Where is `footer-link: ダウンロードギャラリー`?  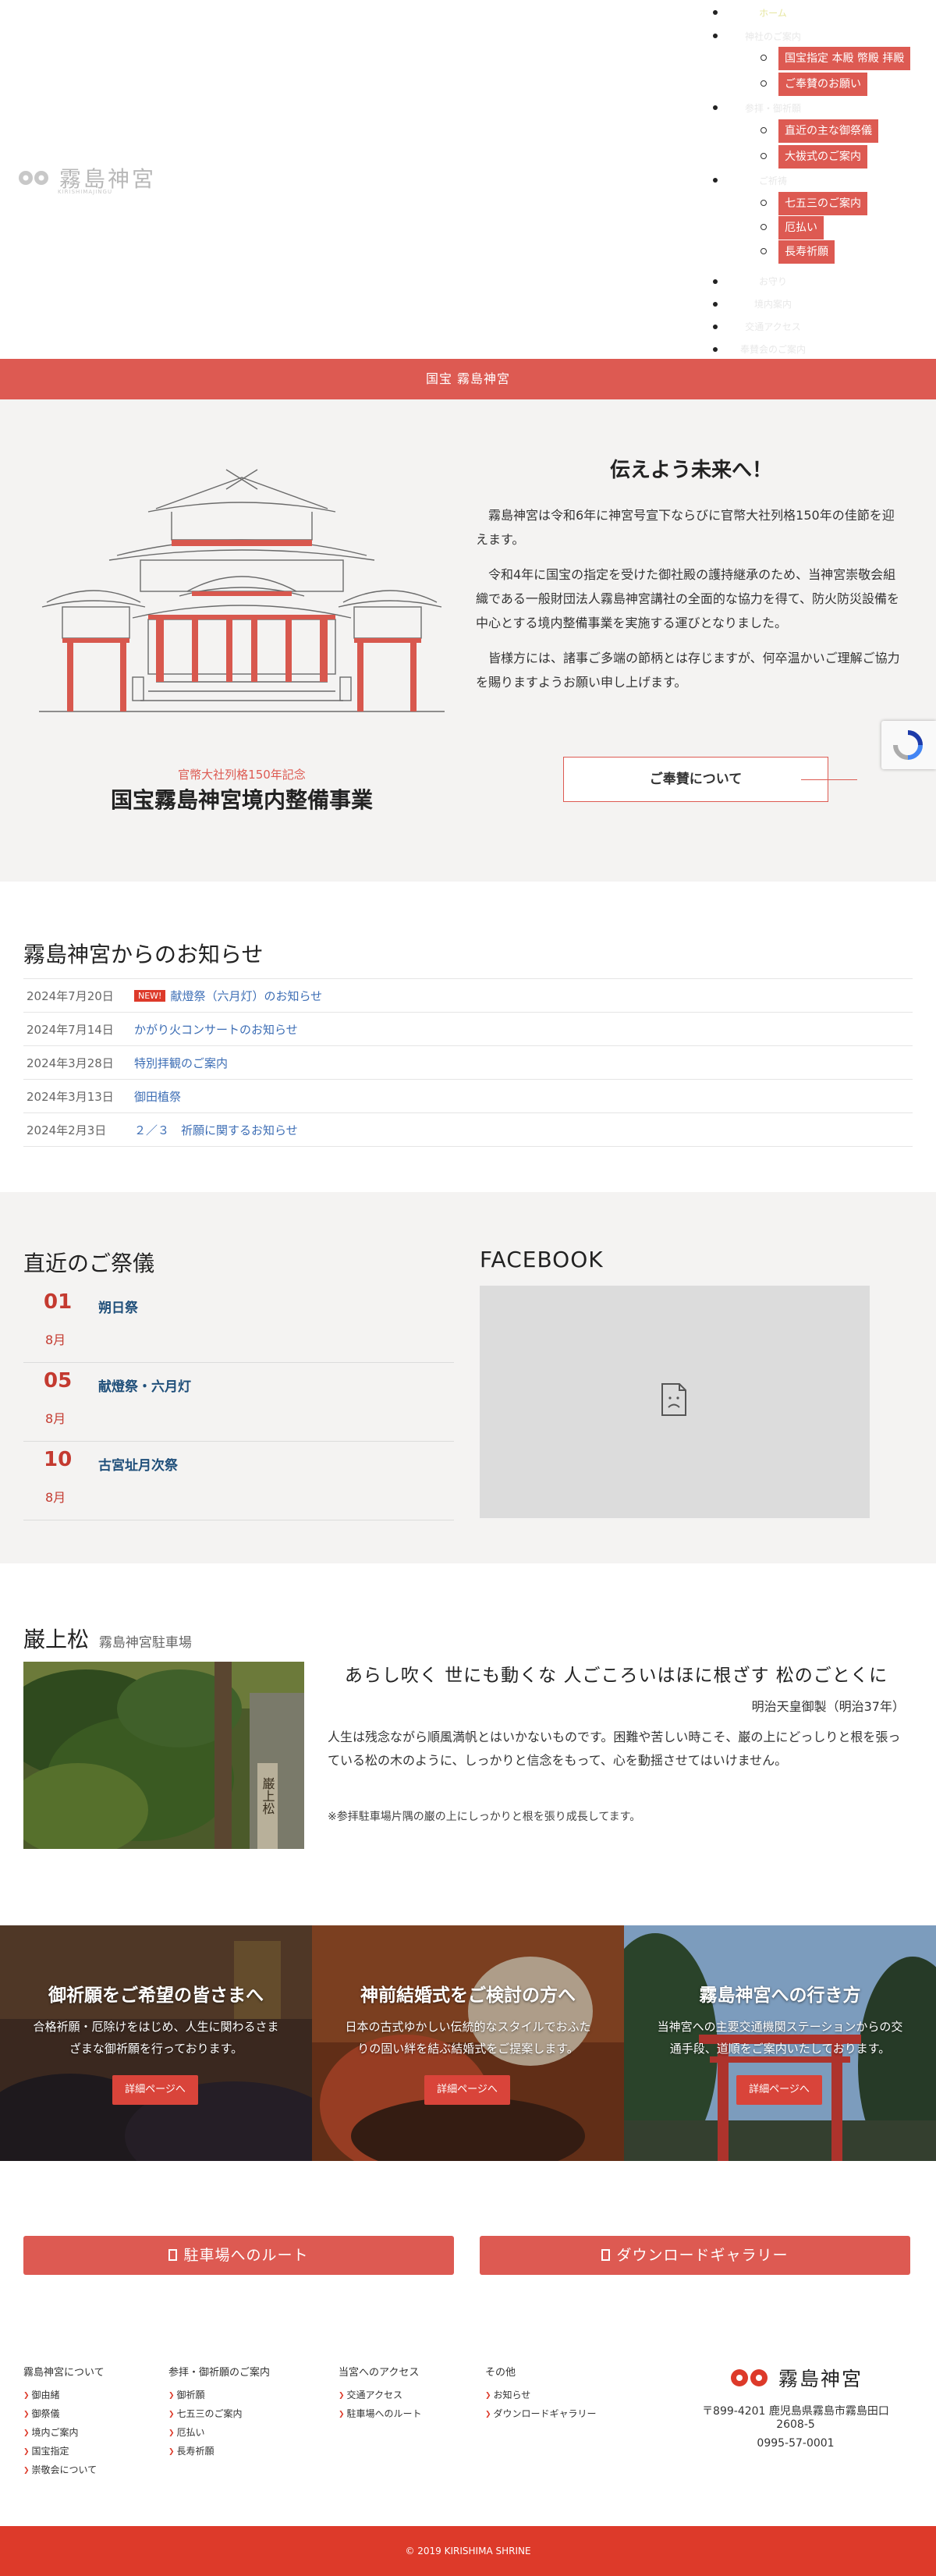
footer-link: ダウンロードギャラリー is located at coordinates (541, 2414).